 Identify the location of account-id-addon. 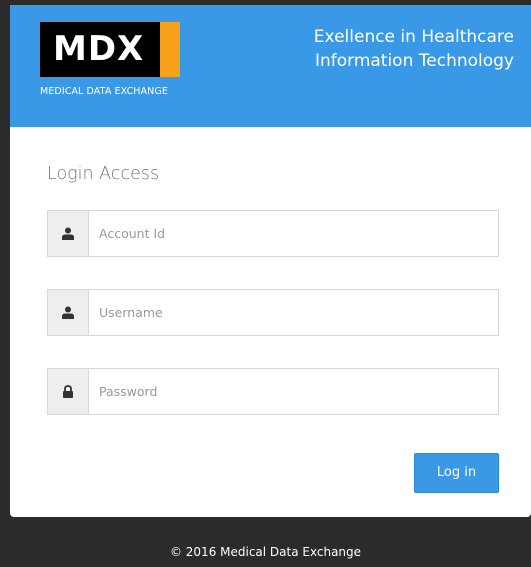
(68, 233).